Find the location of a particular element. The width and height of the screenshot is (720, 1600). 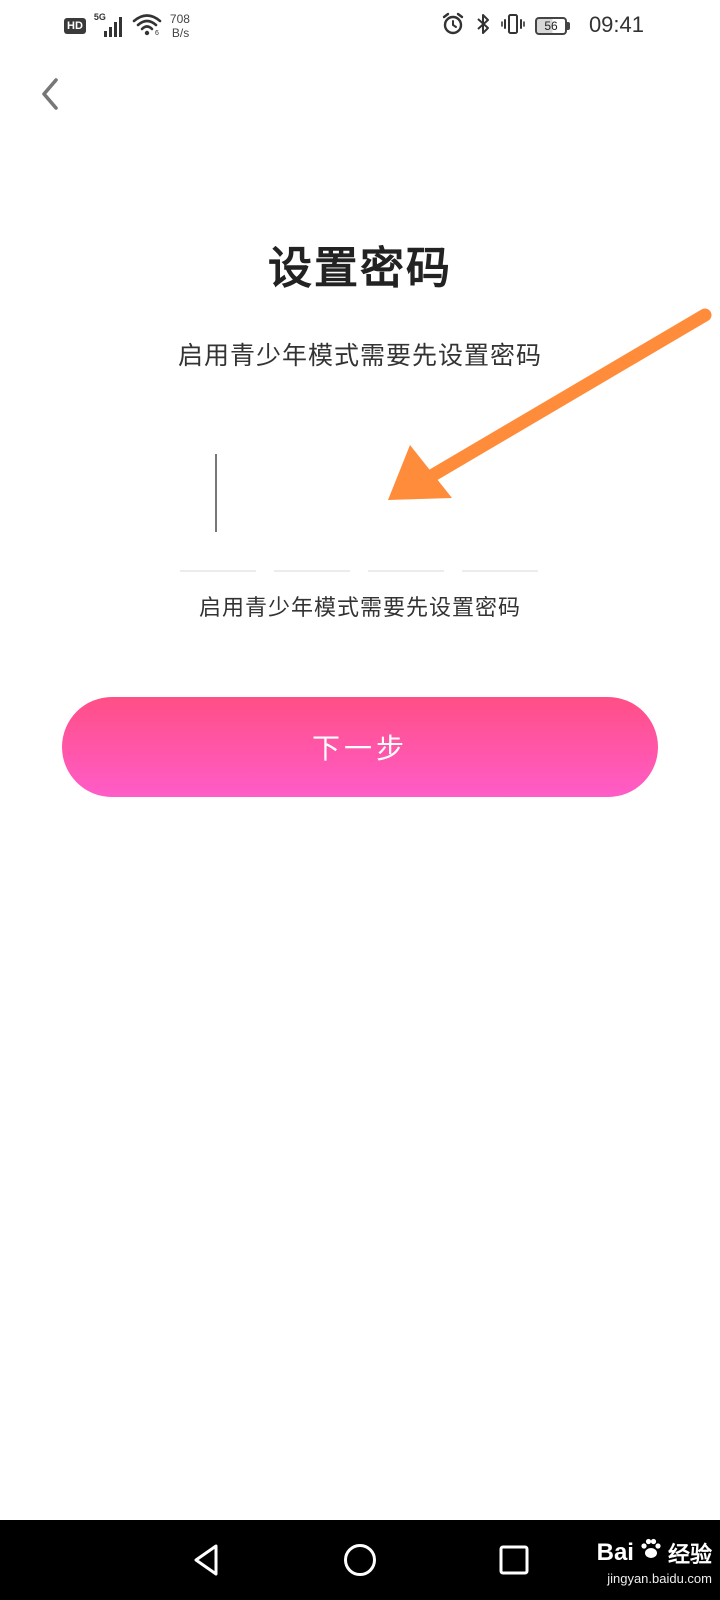

battery-indicator: 56 is located at coordinates (552, 26).